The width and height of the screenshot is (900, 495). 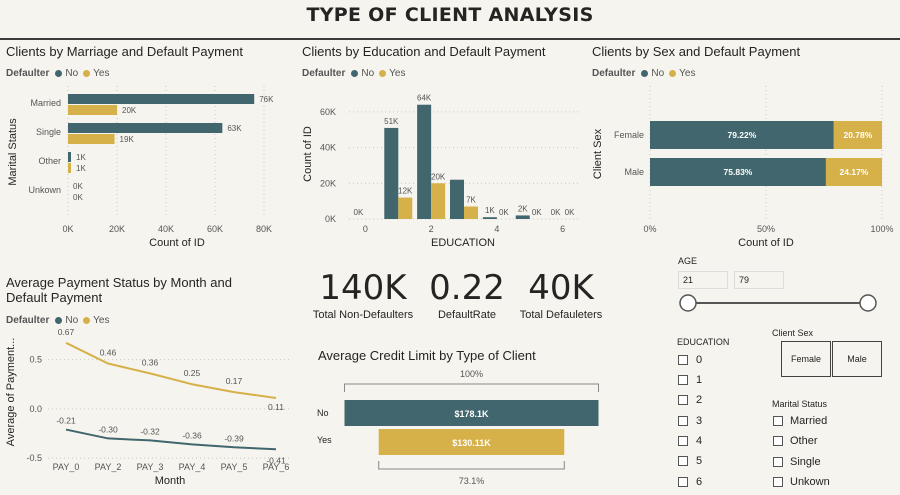 What do you see at coordinates (690, 380) in the screenshot?
I see `education-option-1: 1` at bounding box center [690, 380].